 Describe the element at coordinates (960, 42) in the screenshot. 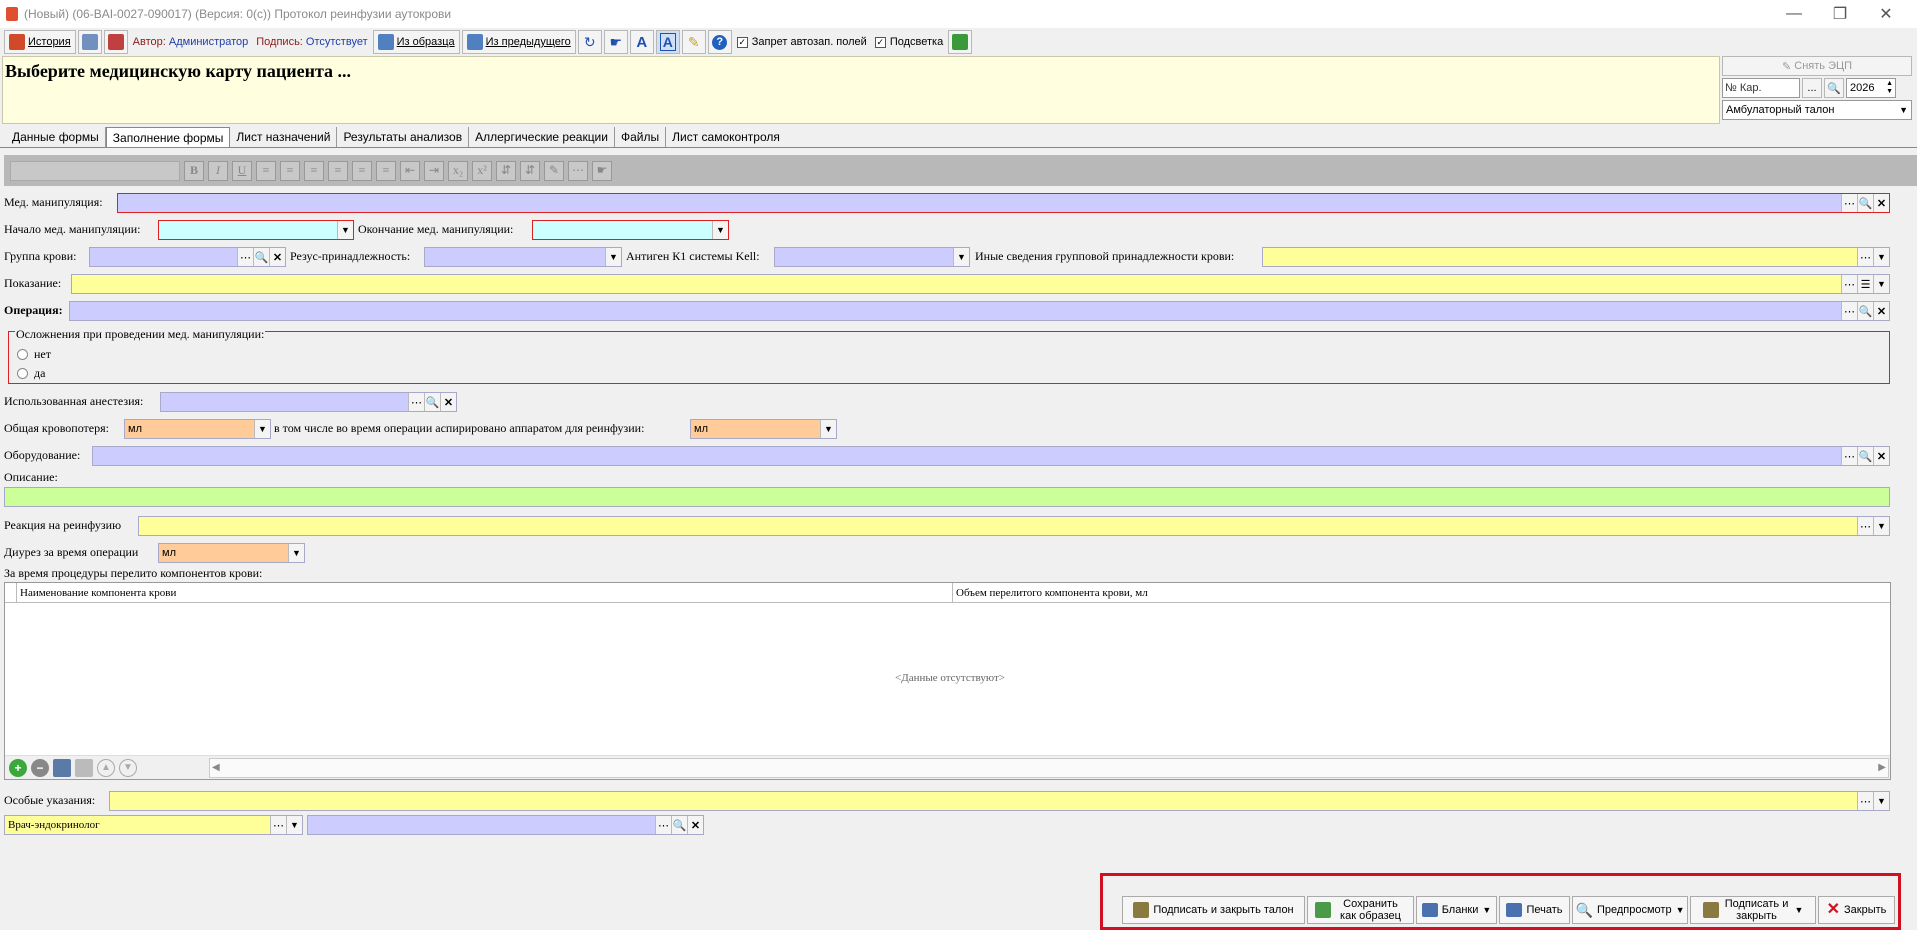

I see `export-button` at that location.